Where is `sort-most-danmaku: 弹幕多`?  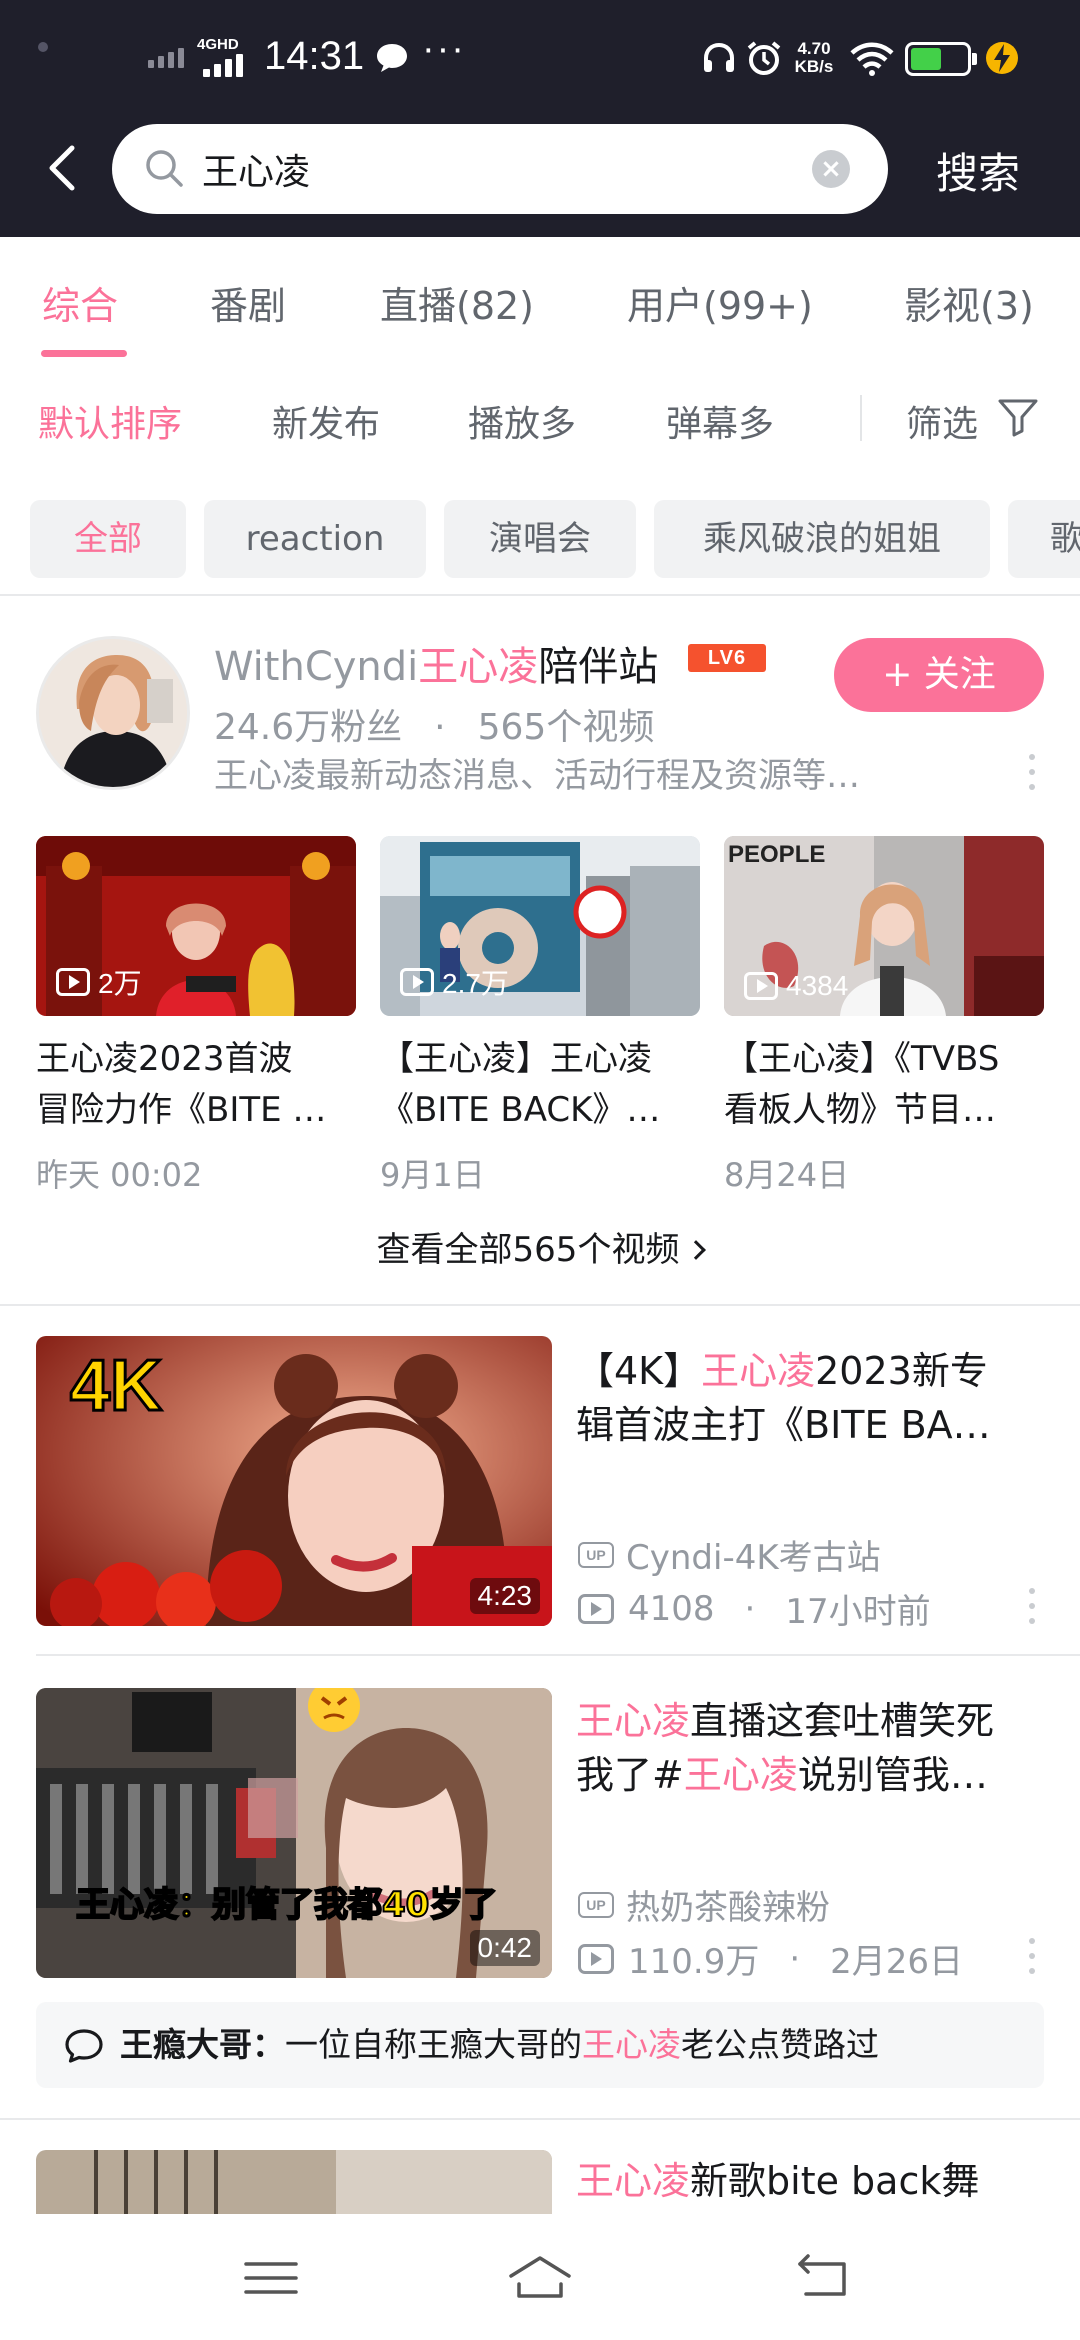 sort-most-danmaku: 弹幕多 is located at coordinates (720, 421).